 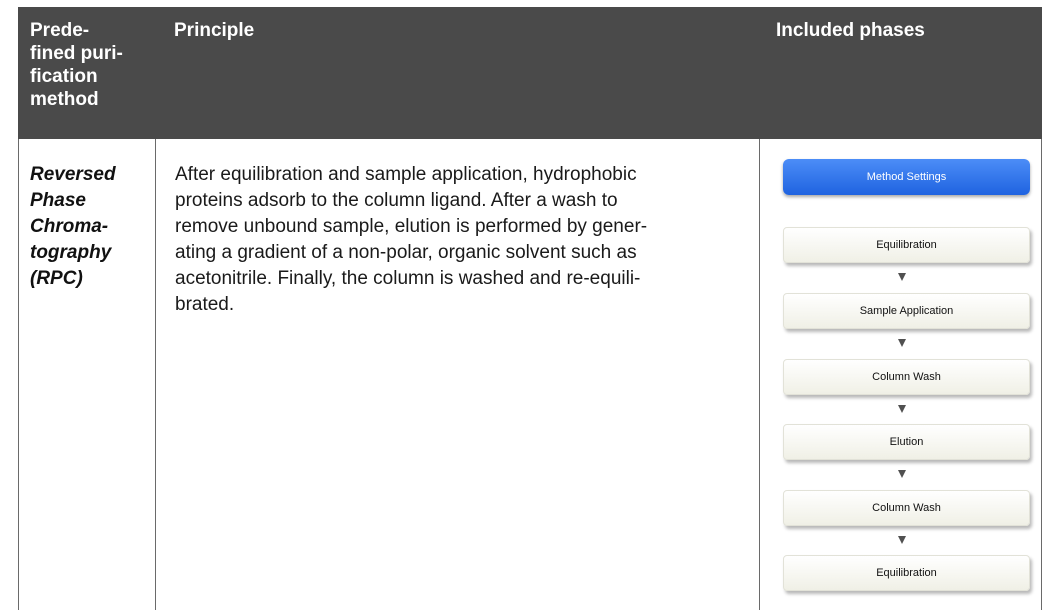 I want to click on header-method-line: fication, so click(x=64, y=76).